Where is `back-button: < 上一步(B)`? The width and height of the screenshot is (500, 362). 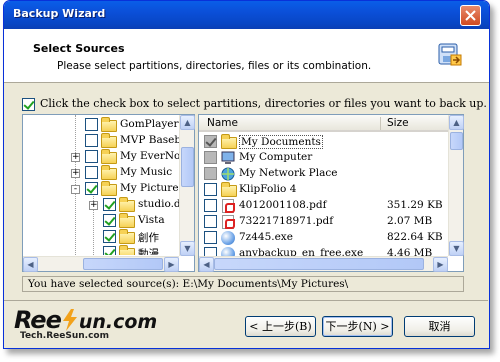
back-button: < 上一步(B) is located at coordinates (280, 326).